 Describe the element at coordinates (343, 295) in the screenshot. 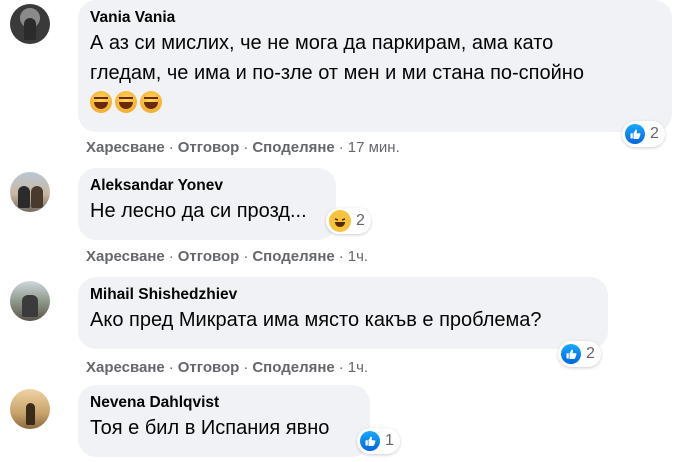

I see `comment-author: Mihail Shishedzhiev` at that location.